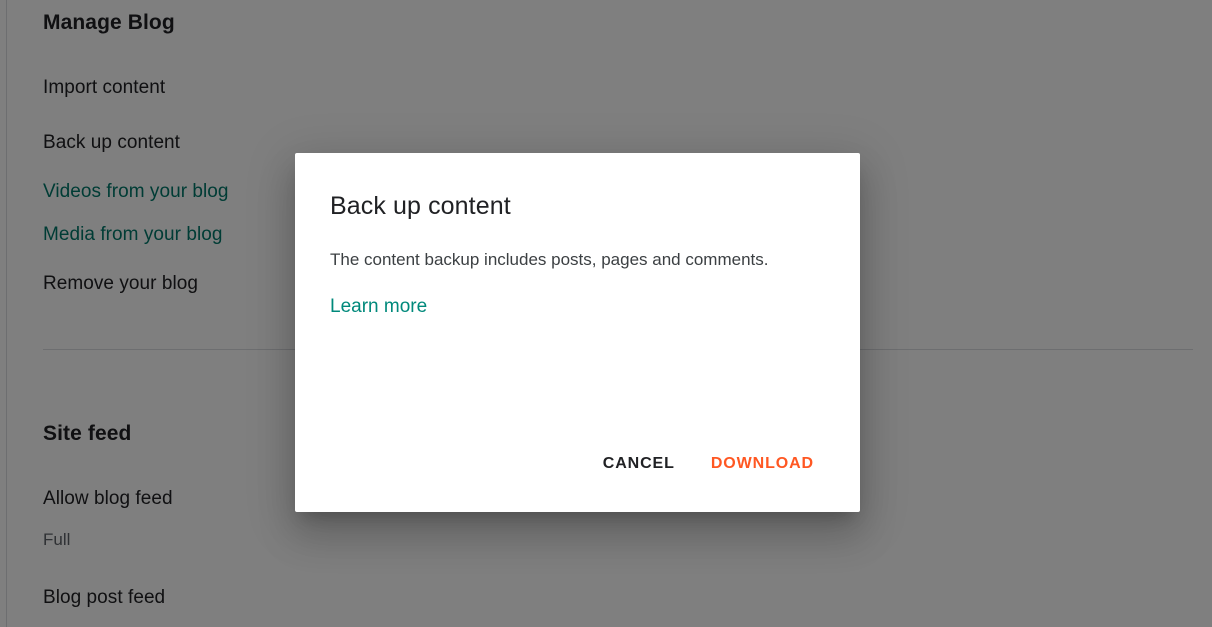 This screenshot has height=627, width=1212. I want to click on dialog-title: Back up content, so click(420, 206).